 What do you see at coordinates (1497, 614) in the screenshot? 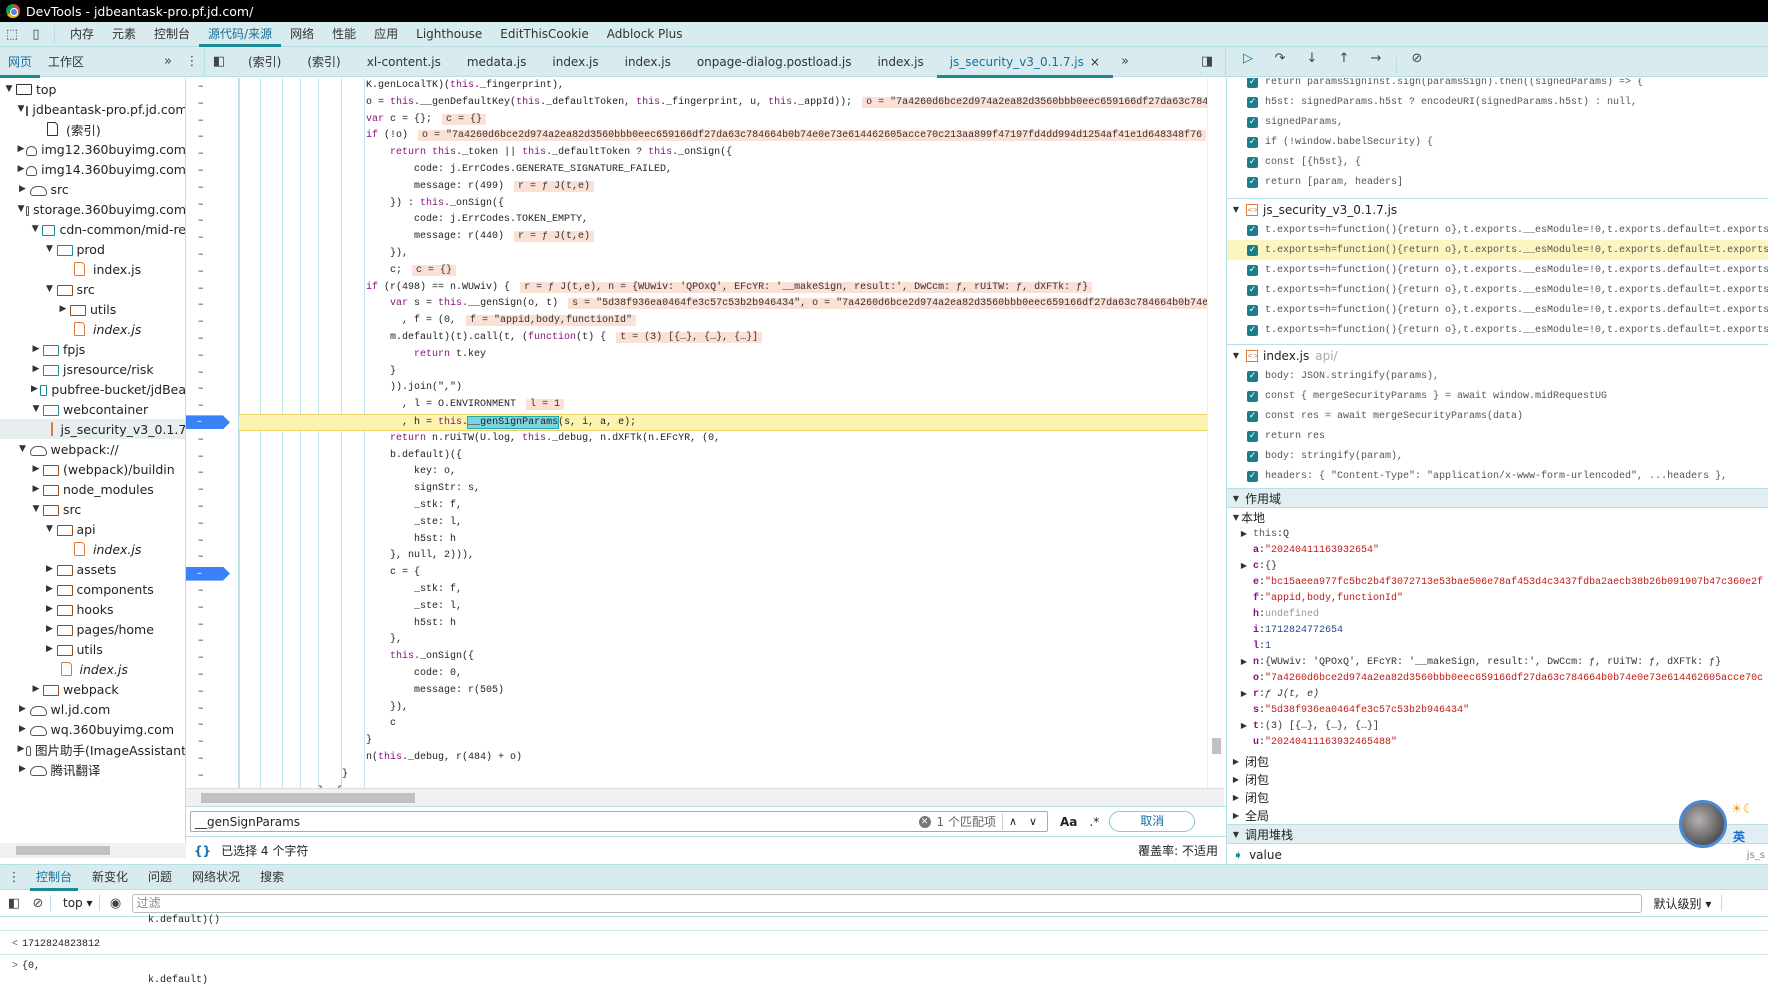
I see `scope-variable: h: undefined` at bounding box center [1497, 614].